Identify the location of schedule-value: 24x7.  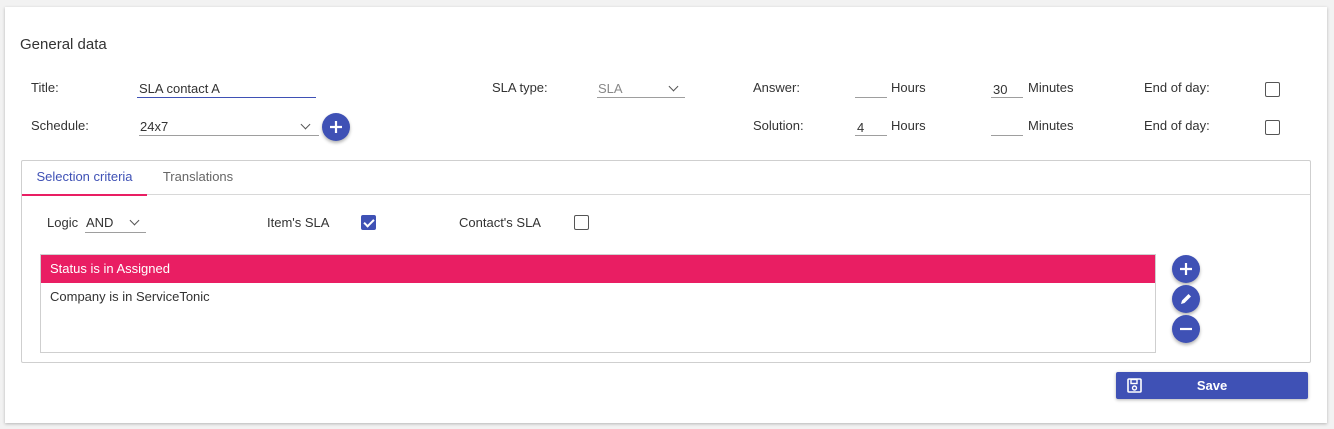
(154, 126).